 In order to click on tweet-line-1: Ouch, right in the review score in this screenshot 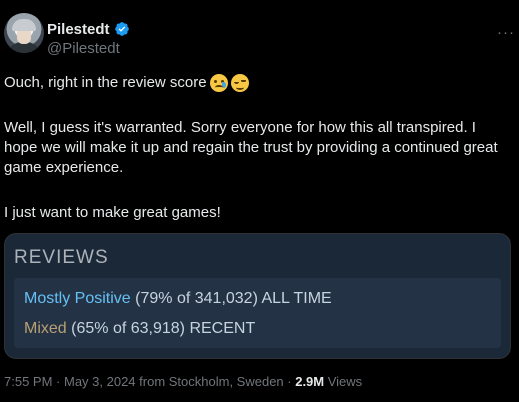, I will do `click(126, 83)`.